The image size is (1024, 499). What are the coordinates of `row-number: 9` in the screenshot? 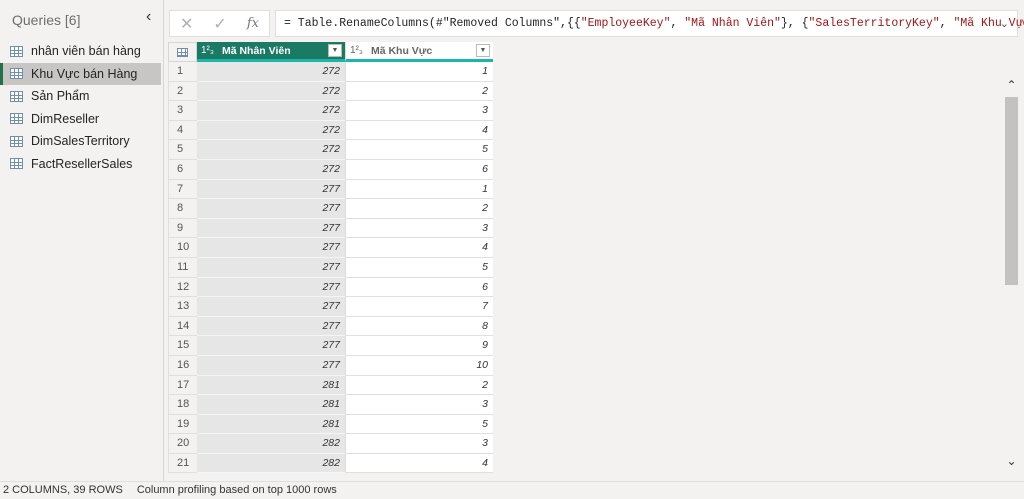 It's located at (182, 228).